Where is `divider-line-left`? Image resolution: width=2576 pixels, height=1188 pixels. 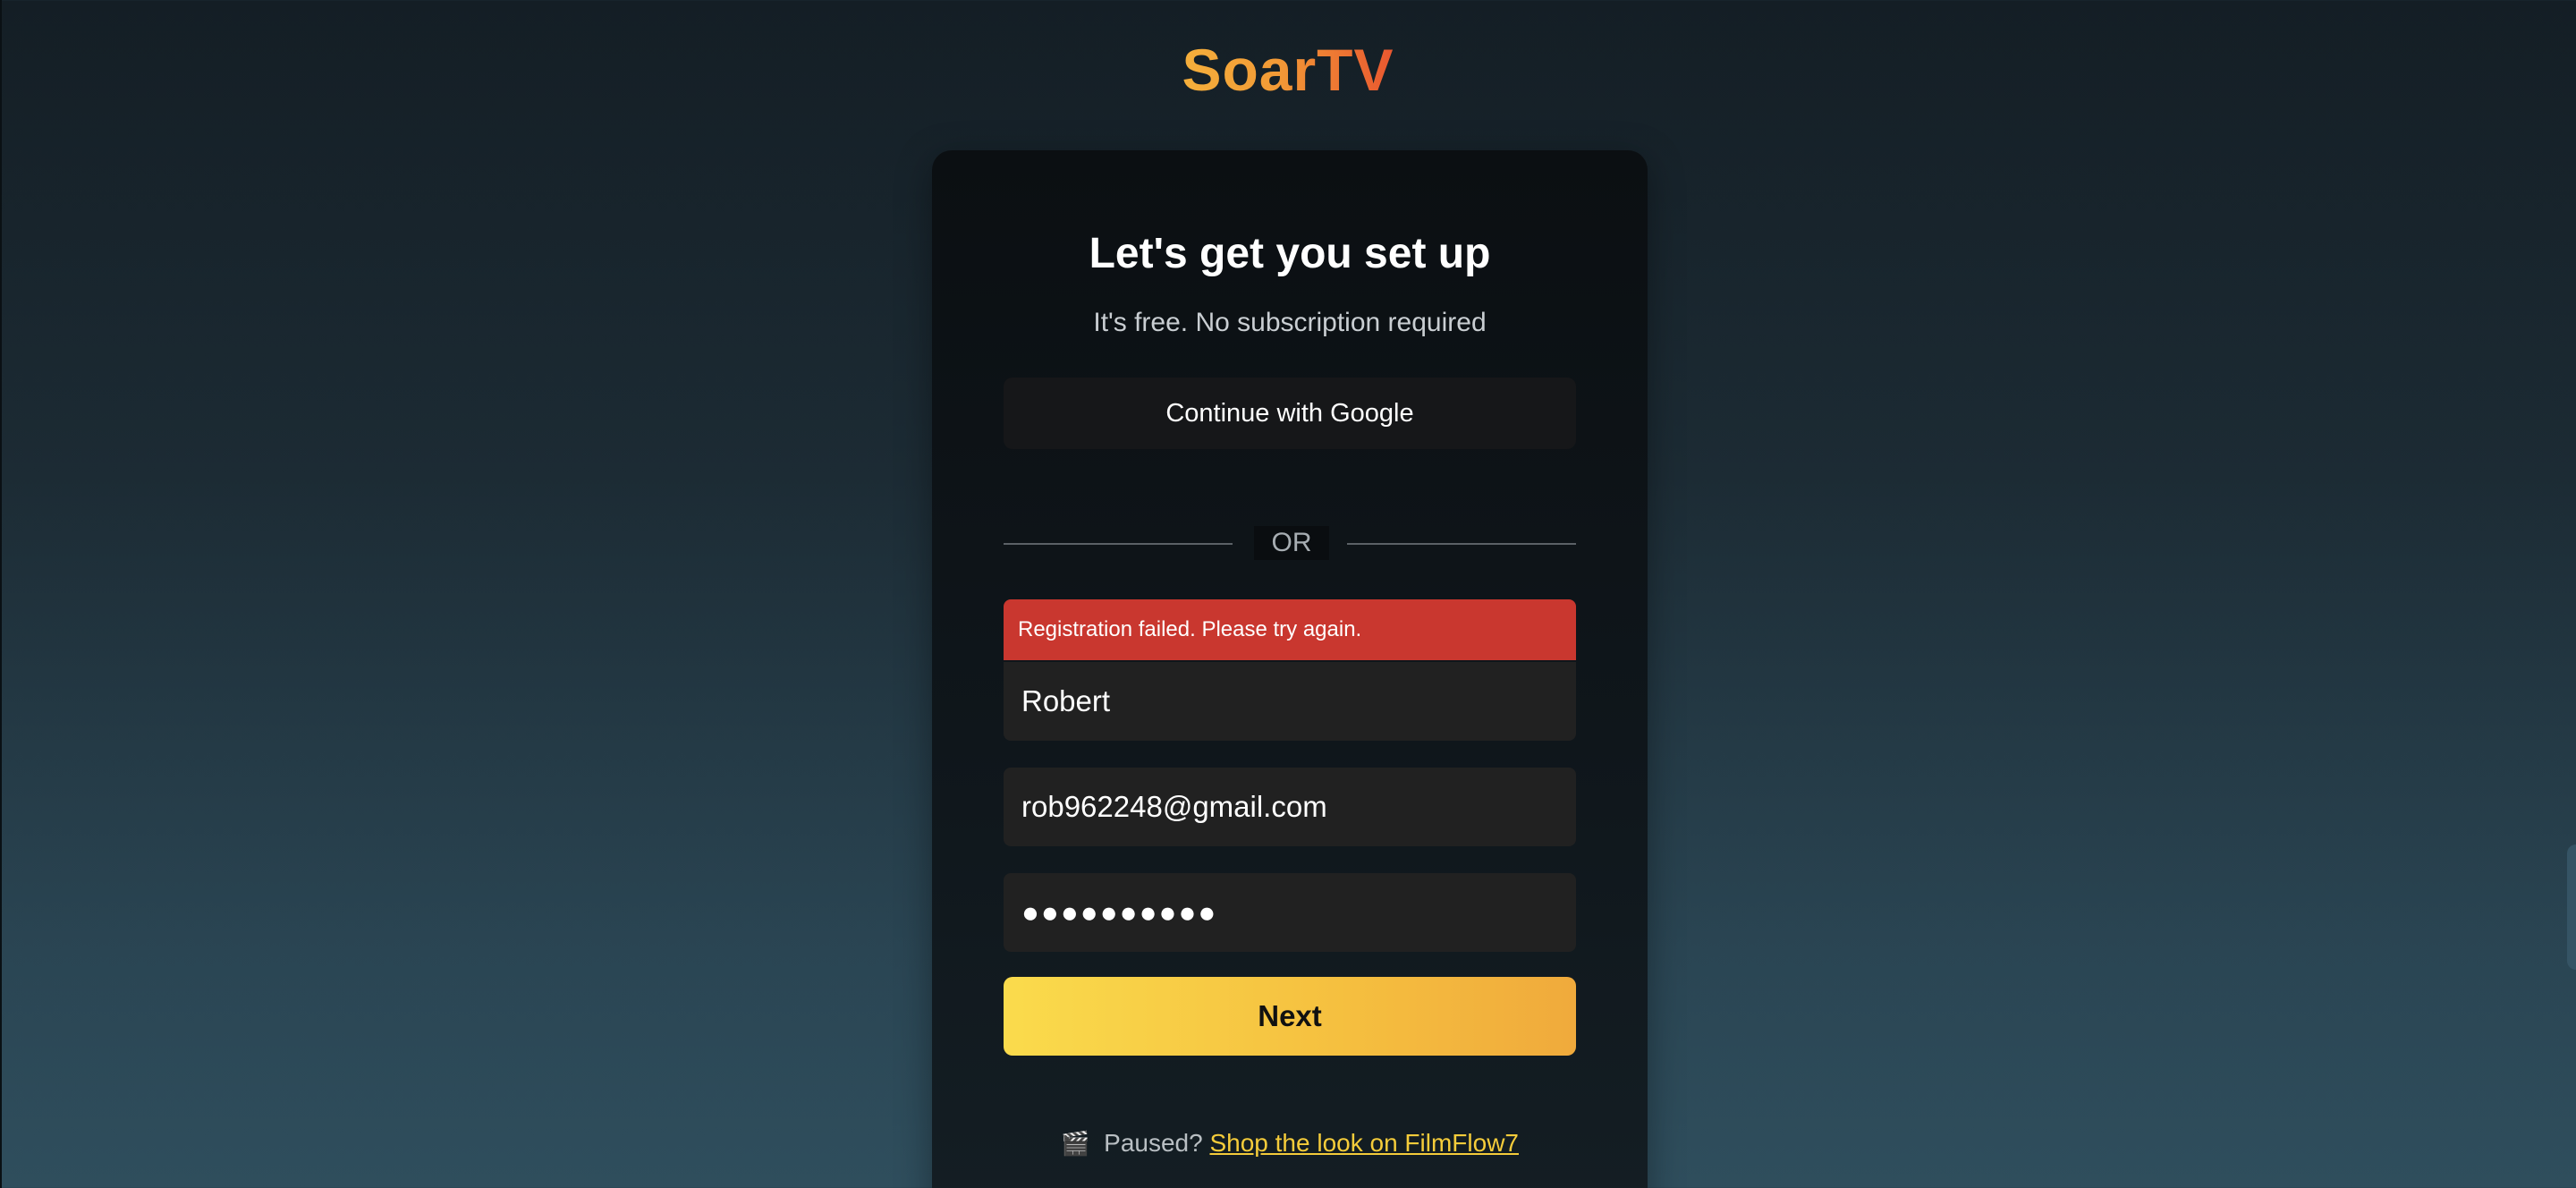
divider-line-left is located at coordinates (1118, 544).